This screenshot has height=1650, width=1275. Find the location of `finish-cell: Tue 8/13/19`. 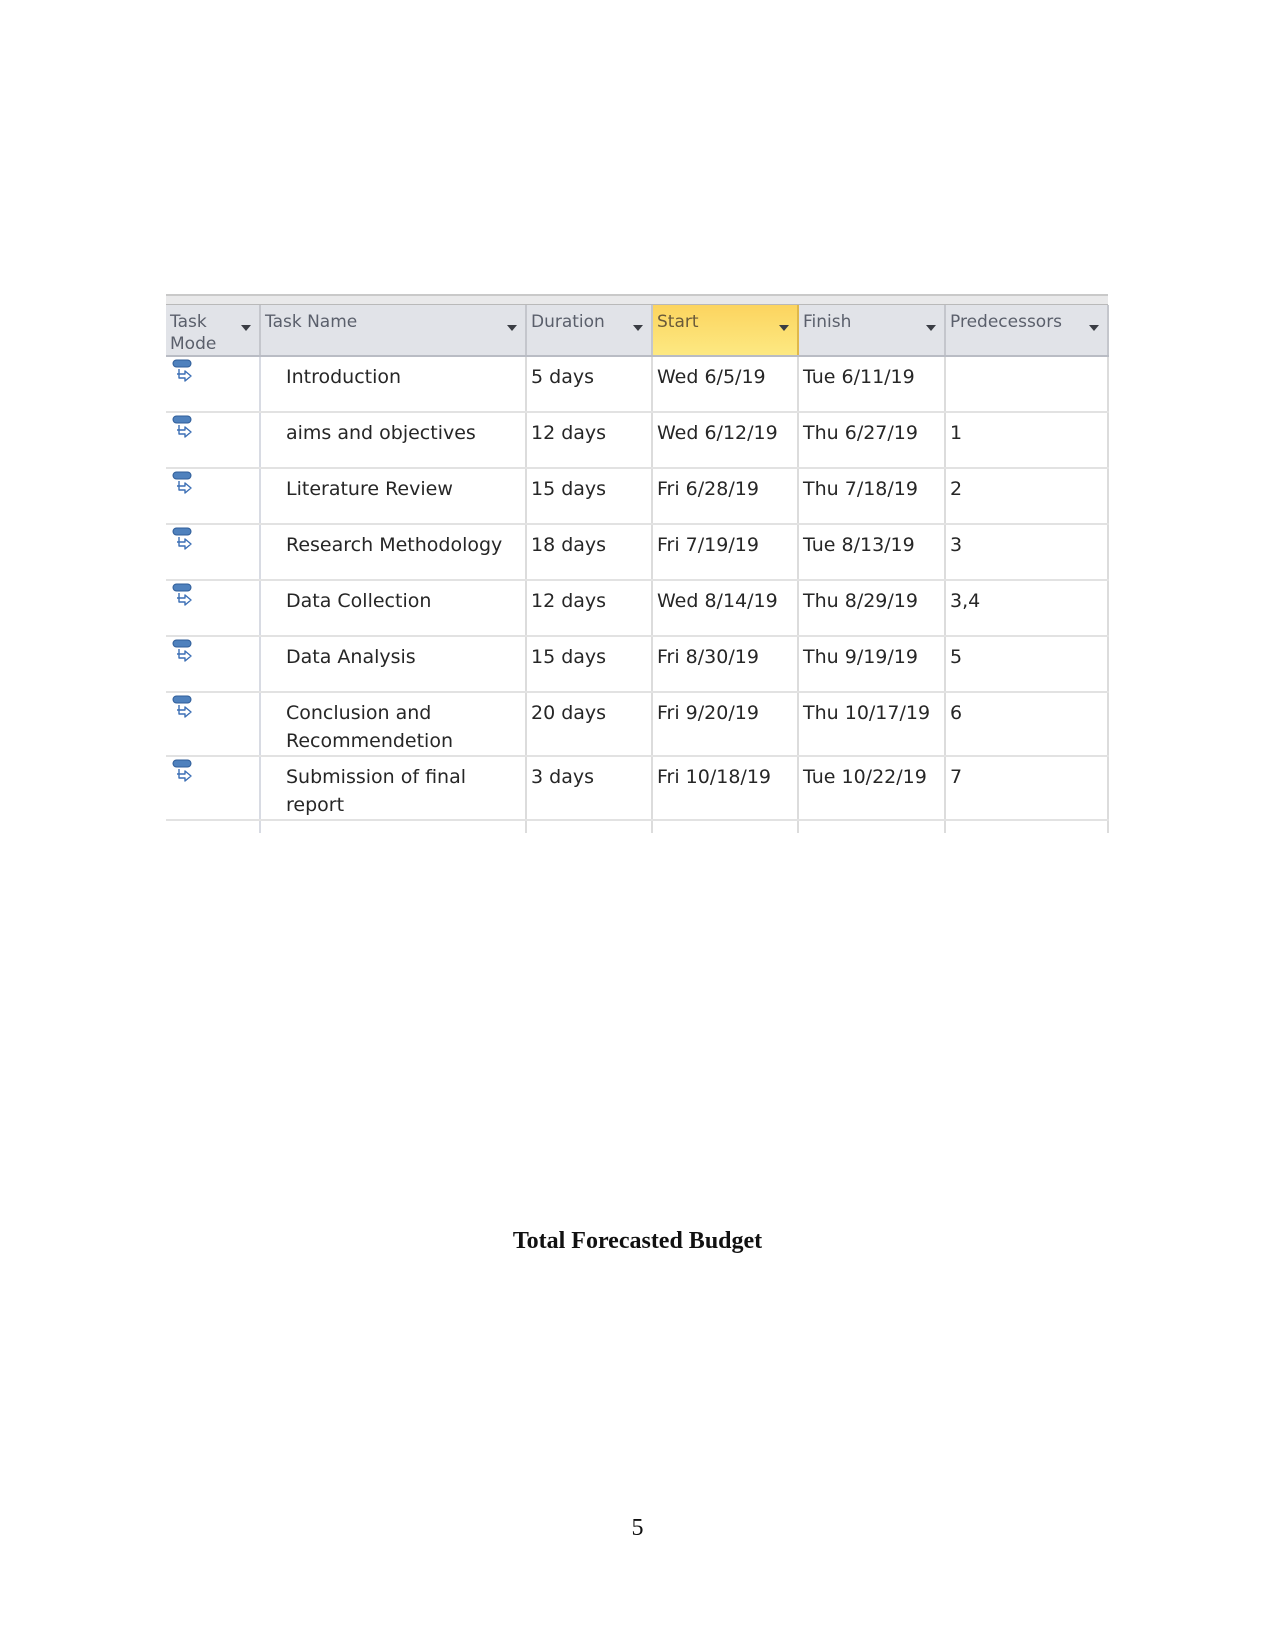

finish-cell: Tue 8/13/19 is located at coordinates (872, 552).